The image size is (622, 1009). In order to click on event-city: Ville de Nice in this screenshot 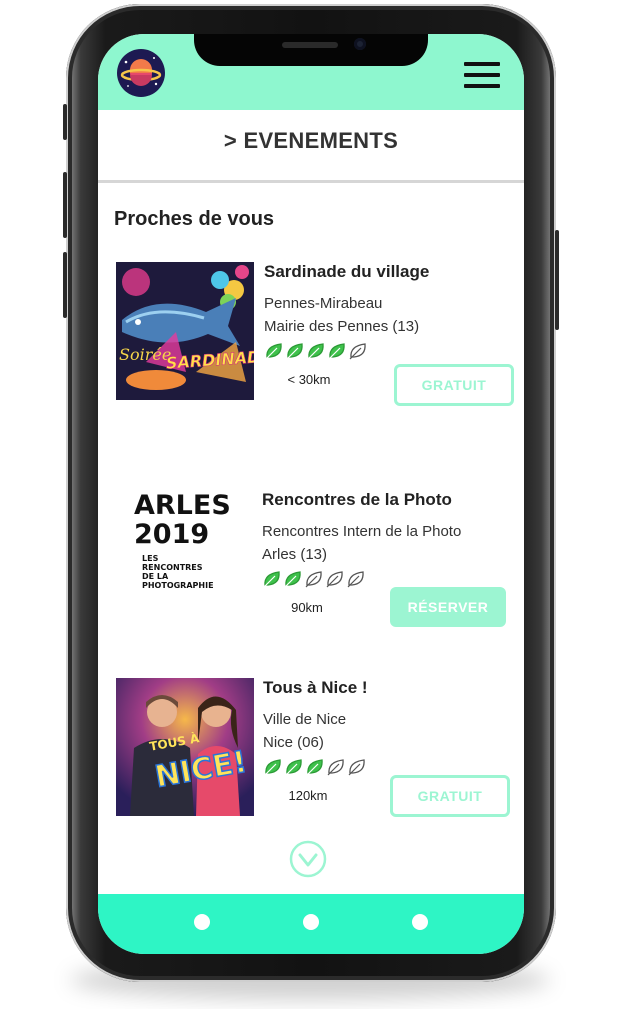, I will do `click(305, 719)`.